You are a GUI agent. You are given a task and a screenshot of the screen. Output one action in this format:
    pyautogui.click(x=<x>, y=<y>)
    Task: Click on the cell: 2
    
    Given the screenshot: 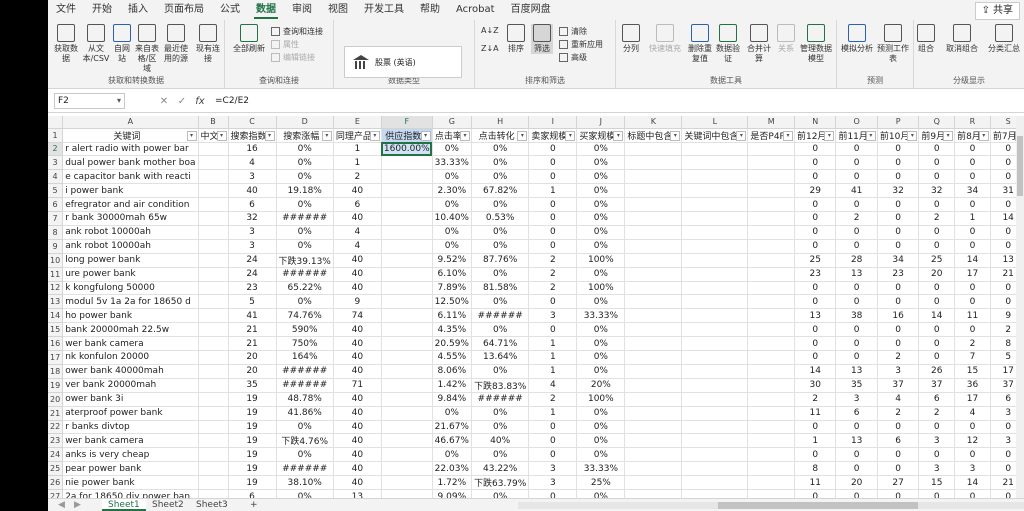 What is the action you would take?
    pyautogui.click(x=937, y=413)
    